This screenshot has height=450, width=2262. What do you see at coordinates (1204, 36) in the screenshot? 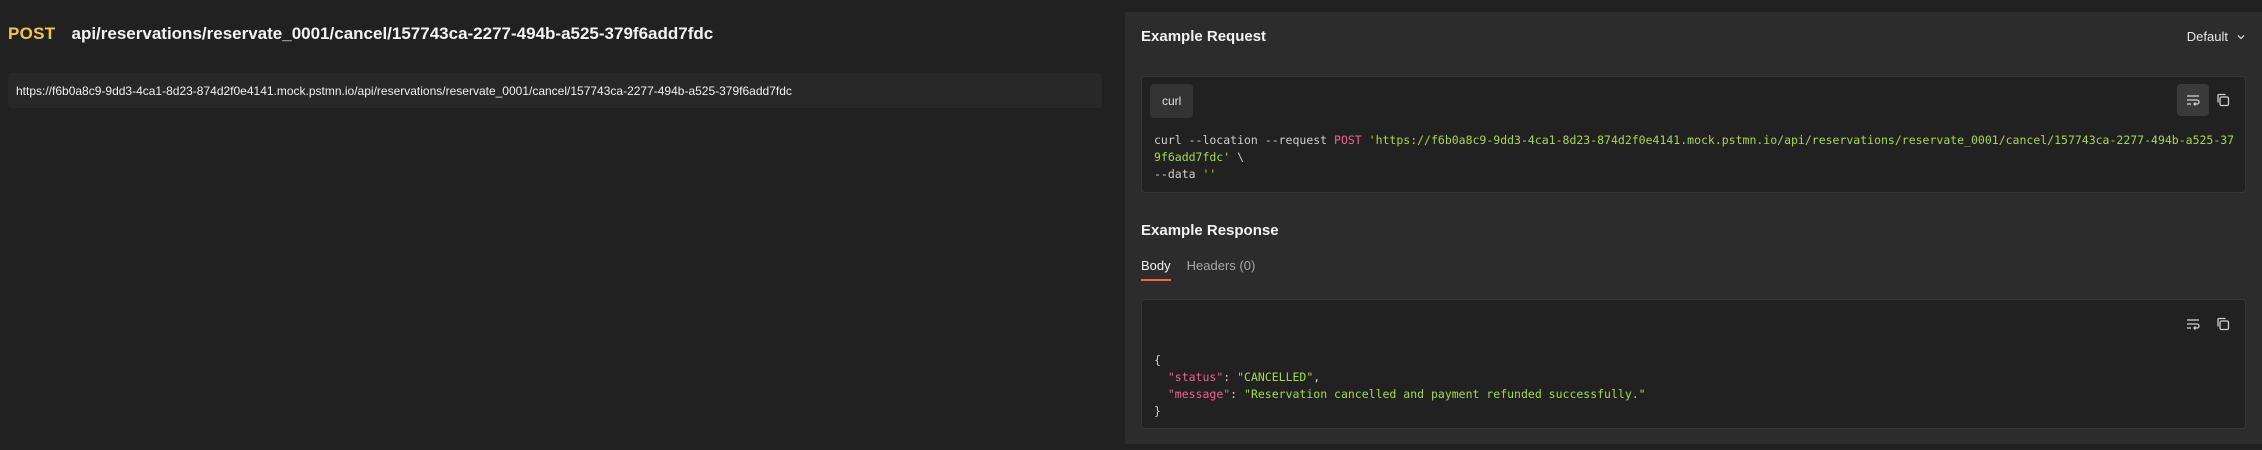
I see `example-request-title: Example Request` at bounding box center [1204, 36].